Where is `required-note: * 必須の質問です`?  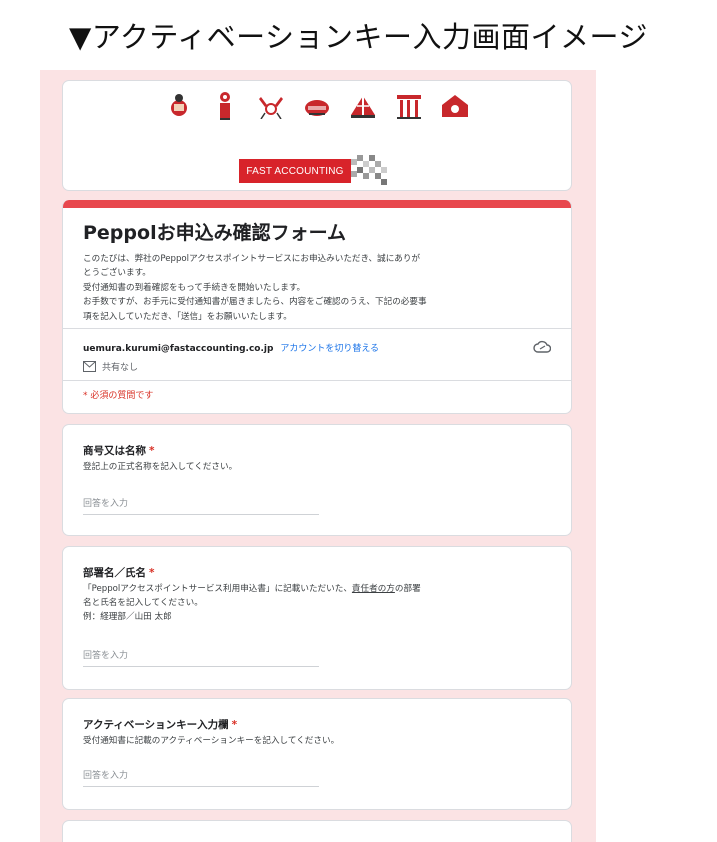
required-note: * 必須の質問です is located at coordinates (118, 396).